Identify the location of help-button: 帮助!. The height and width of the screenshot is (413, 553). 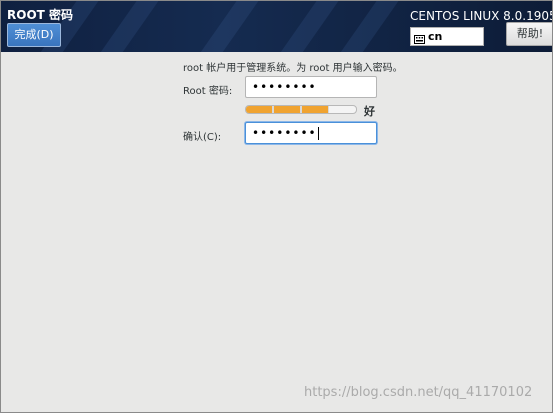
(529, 34).